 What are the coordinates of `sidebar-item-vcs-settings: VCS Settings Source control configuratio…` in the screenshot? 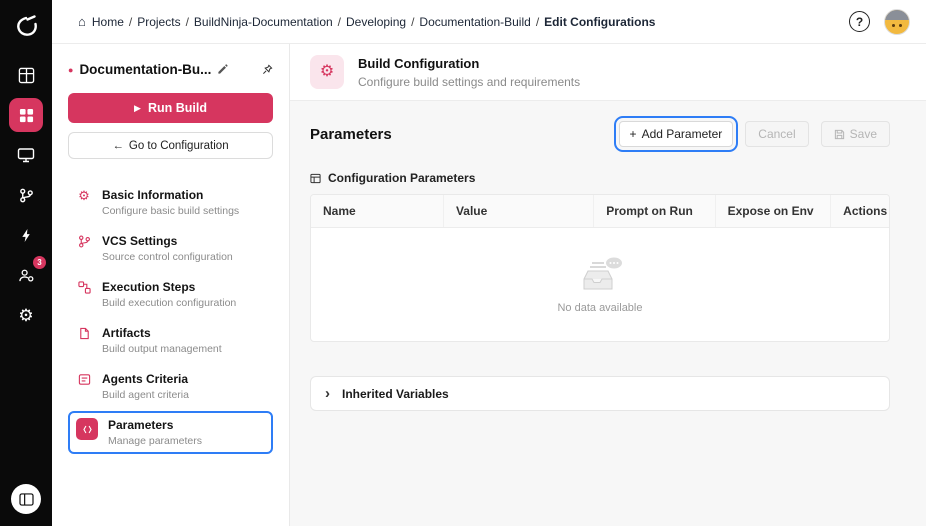 It's located at (170, 248).